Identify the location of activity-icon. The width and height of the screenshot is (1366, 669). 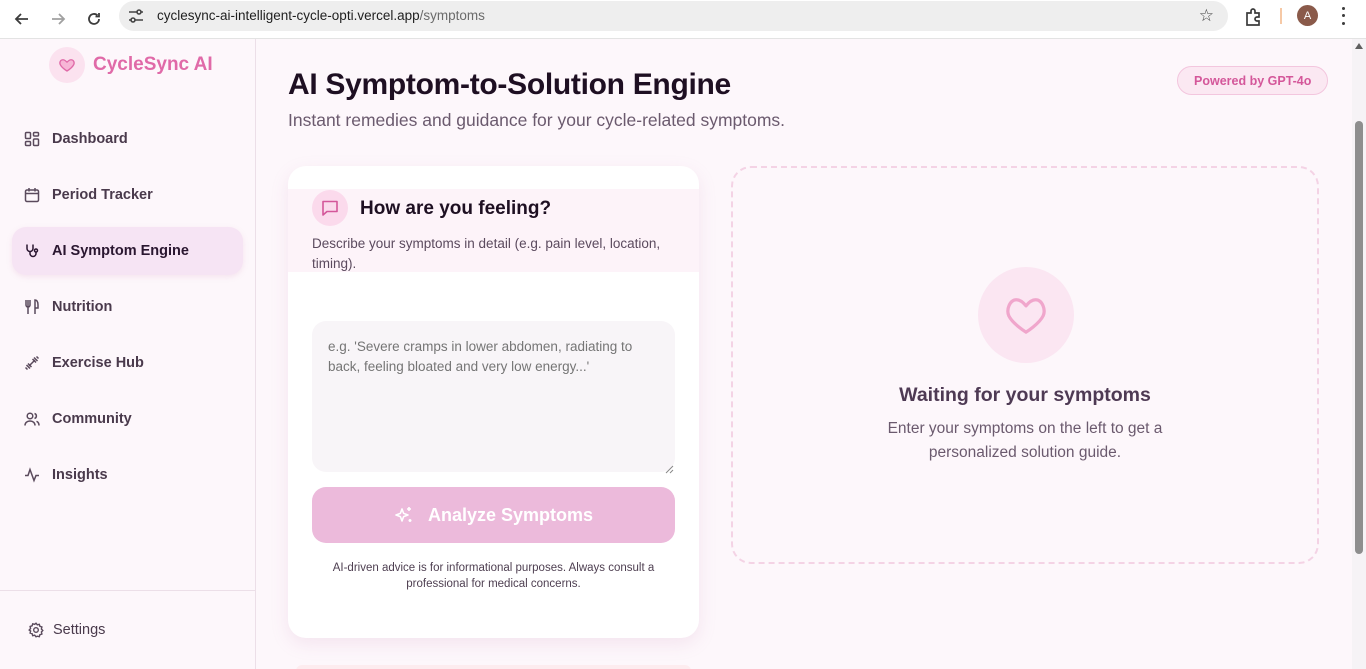
(32, 475).